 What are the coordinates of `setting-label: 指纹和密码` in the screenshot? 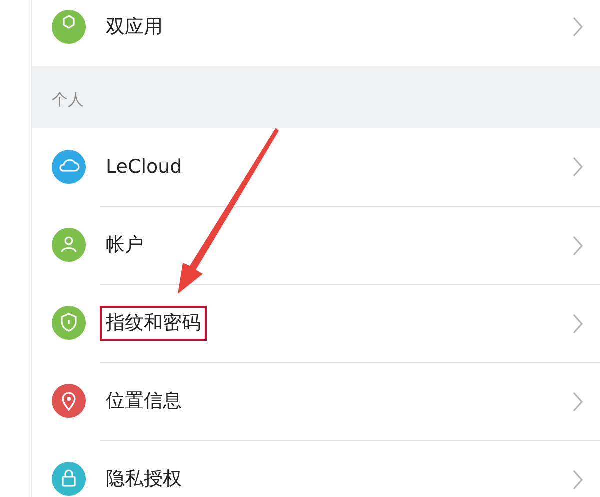 It's located at (153, 323).